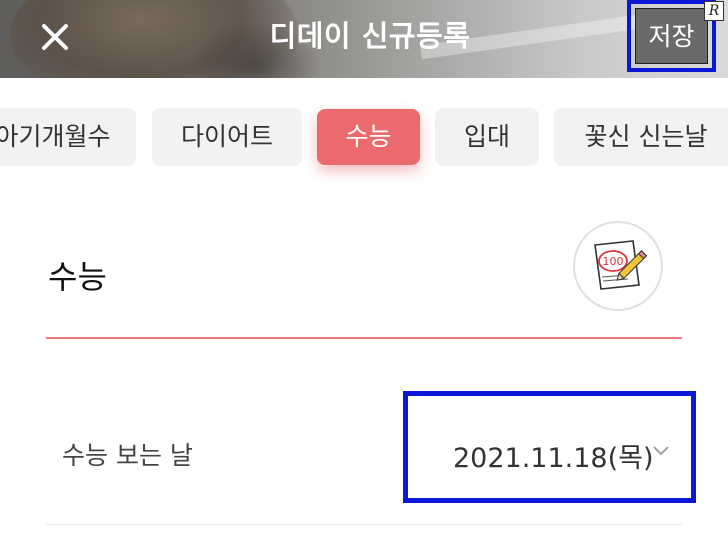 The height and width of the screenshot is (535, 728). I want to click on header-bar: 디데이 신규등록, so click(364, 39).